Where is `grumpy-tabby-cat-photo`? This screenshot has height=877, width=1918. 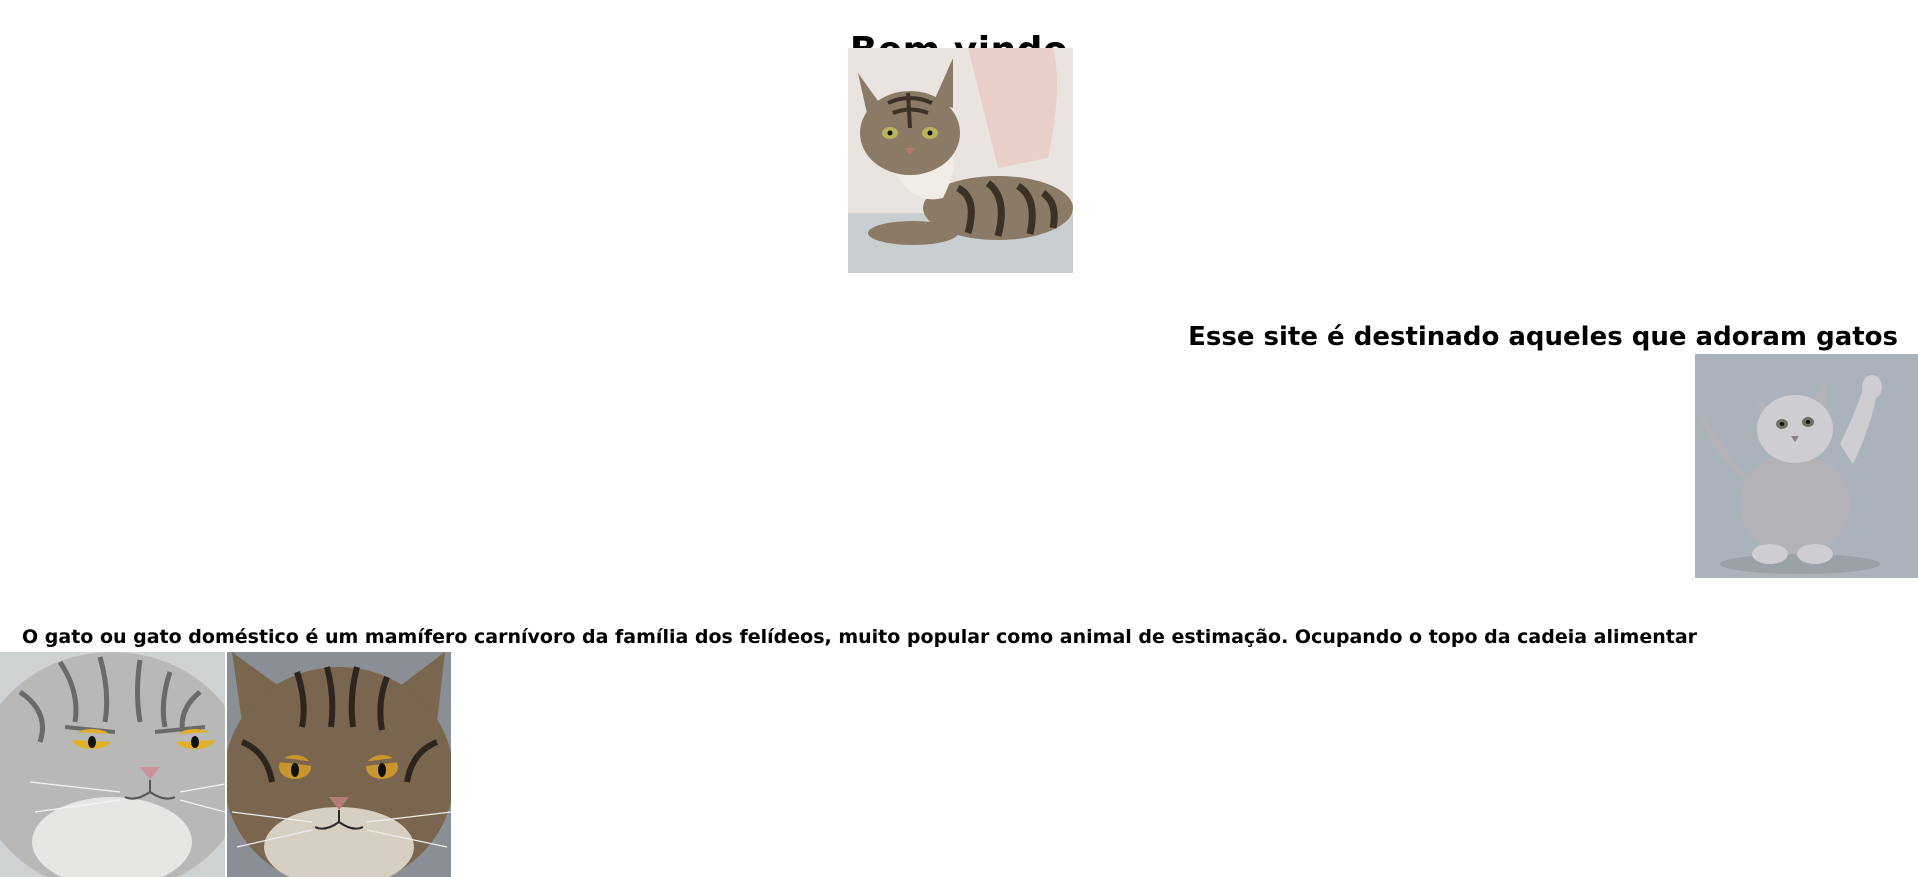
grumpy-tabby-cat-photo is located at coordinates (339, 764).